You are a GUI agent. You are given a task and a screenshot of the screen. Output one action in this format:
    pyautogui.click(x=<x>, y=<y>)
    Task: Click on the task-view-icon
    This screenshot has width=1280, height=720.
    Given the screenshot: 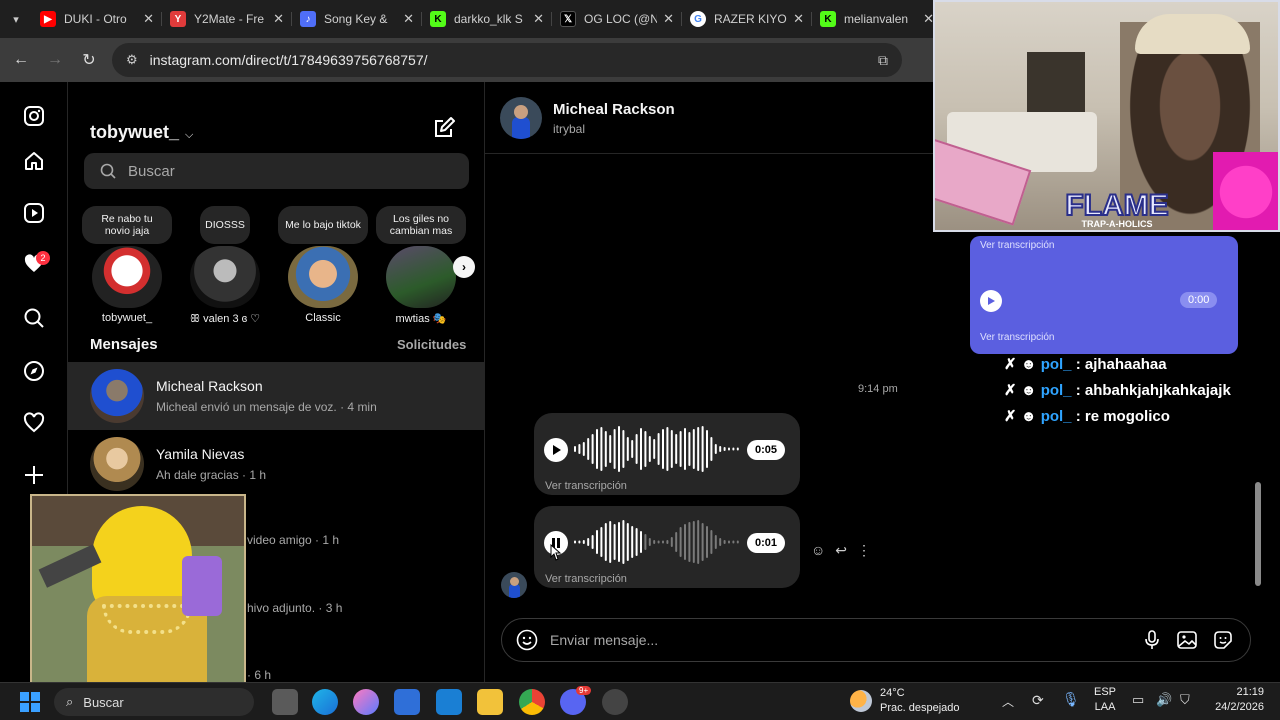 What is the action you would take?
    pyautogui.click(x=285, y=702)
    